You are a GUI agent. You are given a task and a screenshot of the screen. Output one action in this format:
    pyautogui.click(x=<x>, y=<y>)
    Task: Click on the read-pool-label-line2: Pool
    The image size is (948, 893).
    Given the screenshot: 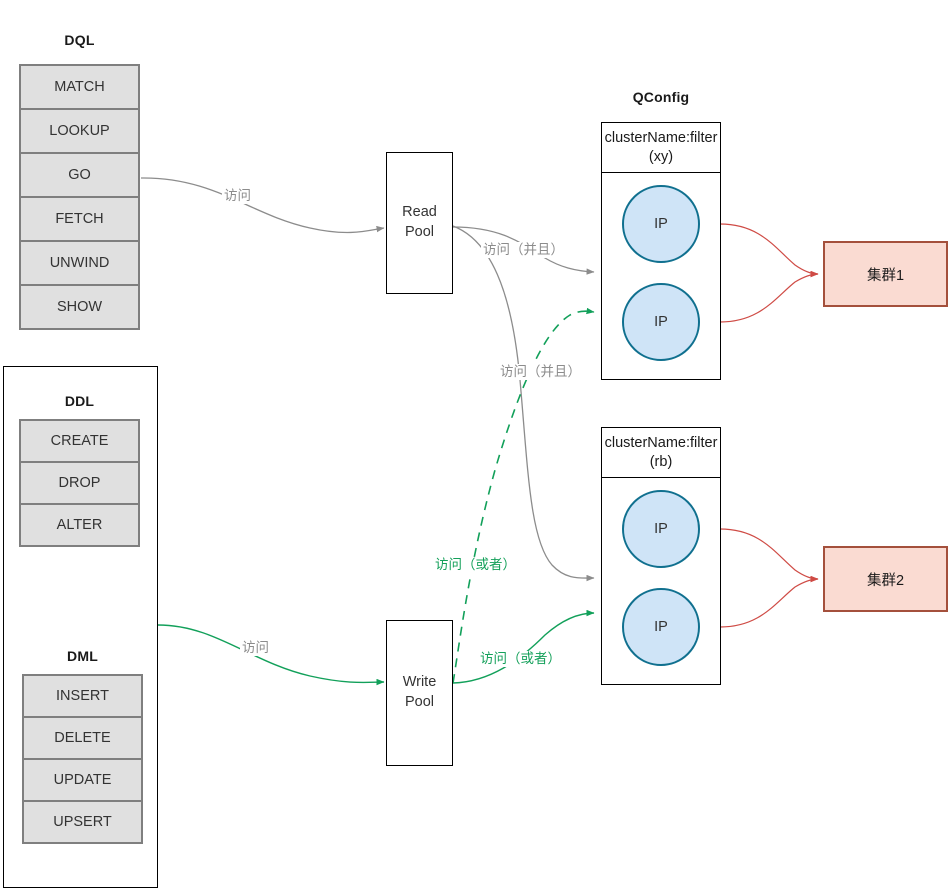 What is the action you would take?
    pyautogui.click(x=419, y=232)
    